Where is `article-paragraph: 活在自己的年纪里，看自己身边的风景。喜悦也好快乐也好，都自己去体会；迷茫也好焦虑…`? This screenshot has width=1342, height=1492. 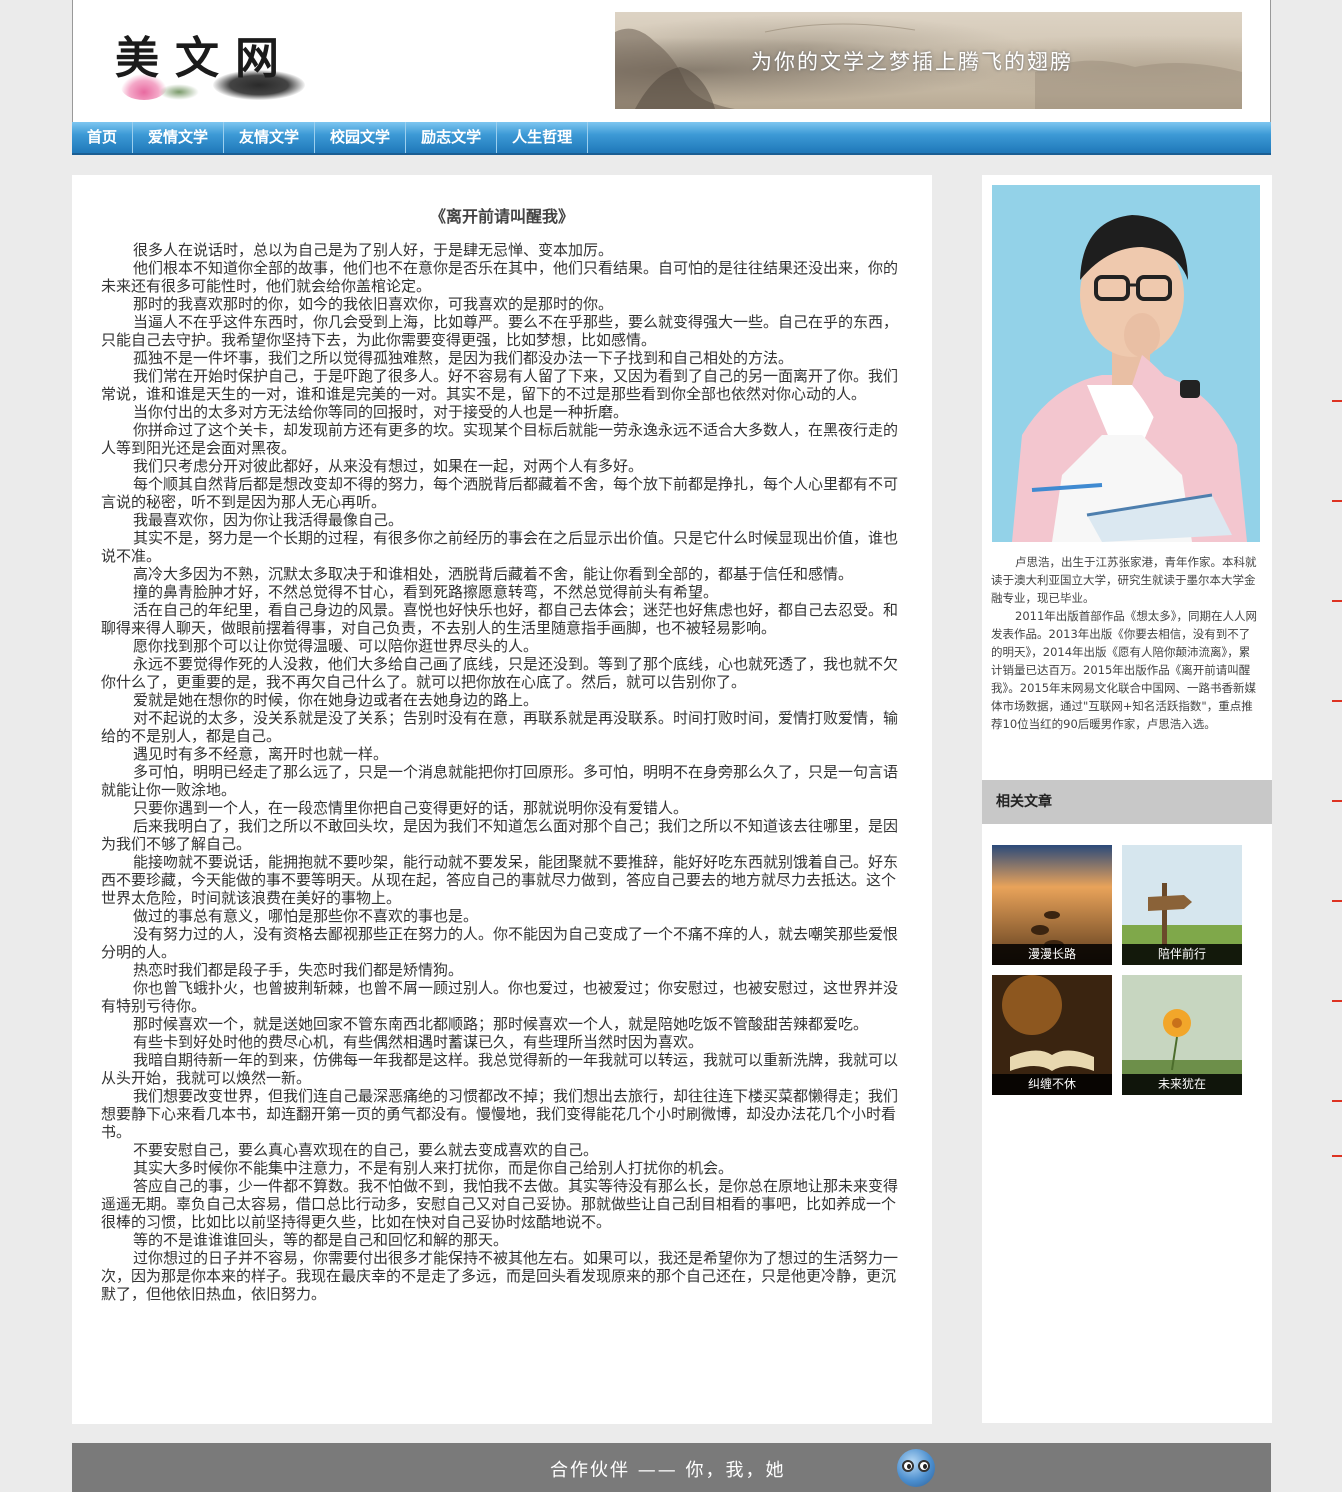 article-paragraph: 活在自己的年纪里，看自己身边的风景。喜悦也好快乐也好，都自己去体会；迷茫也好焦虑… is located at coordinates (500, 619).